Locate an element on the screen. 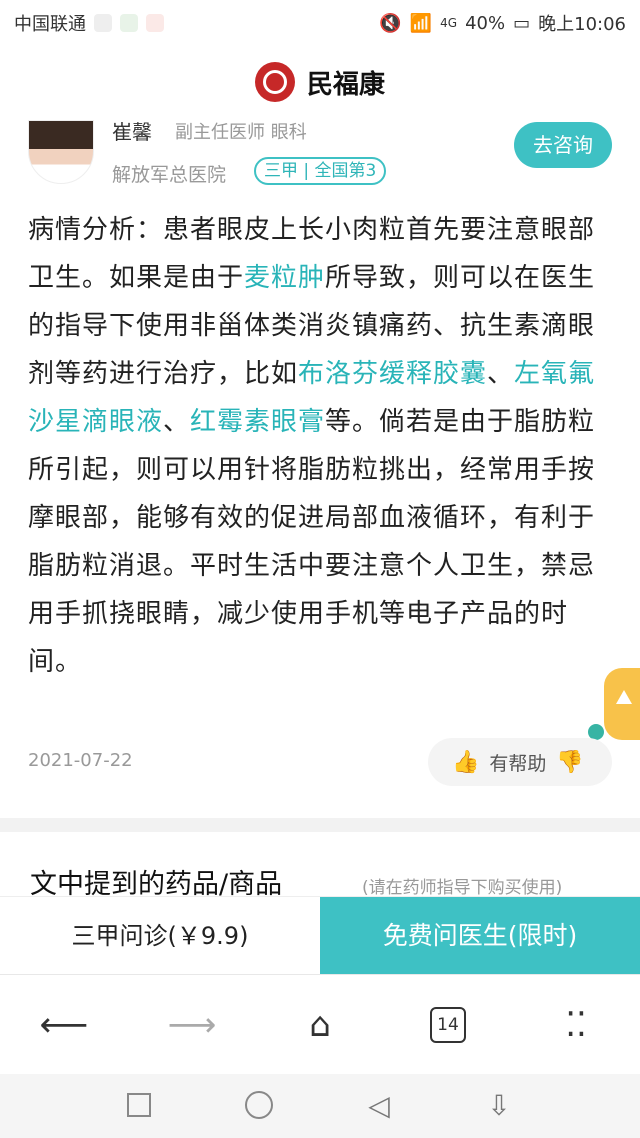  status-right: 🔇 📶 4G 40% ▭ 晚上10:06 is located at coordinates (502, 23).